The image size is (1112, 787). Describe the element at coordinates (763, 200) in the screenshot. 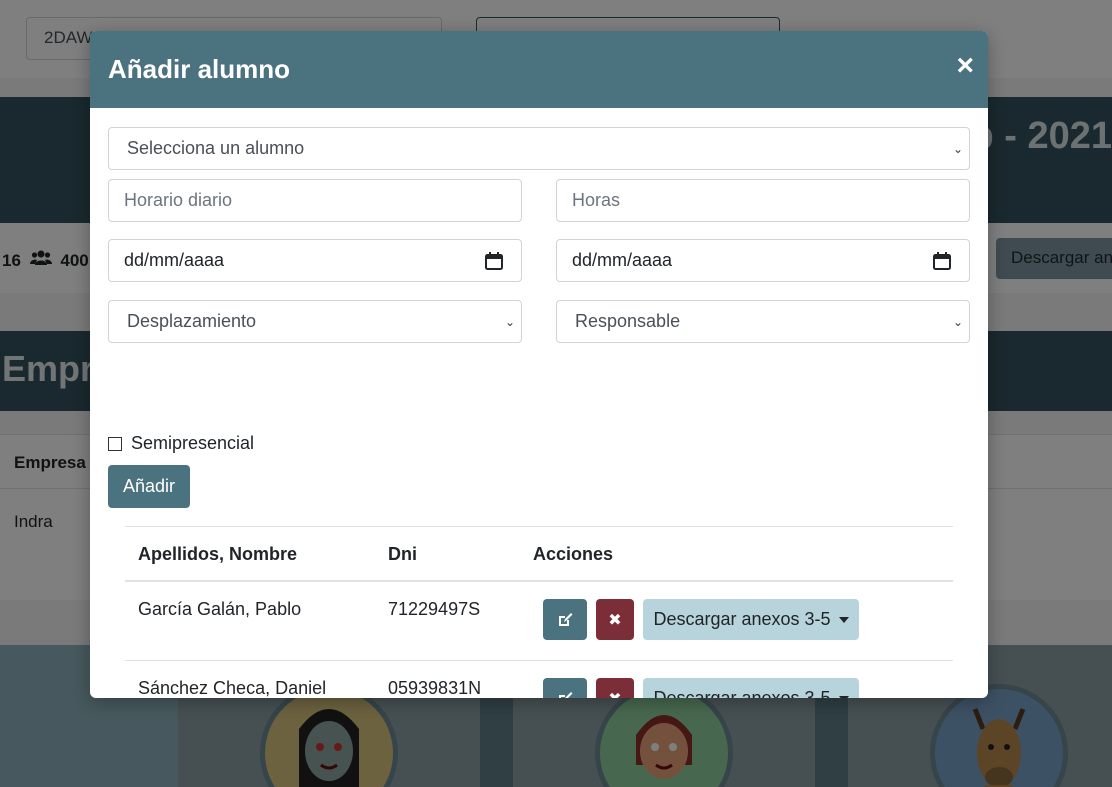

I see `hours-input: Horas` at that location.